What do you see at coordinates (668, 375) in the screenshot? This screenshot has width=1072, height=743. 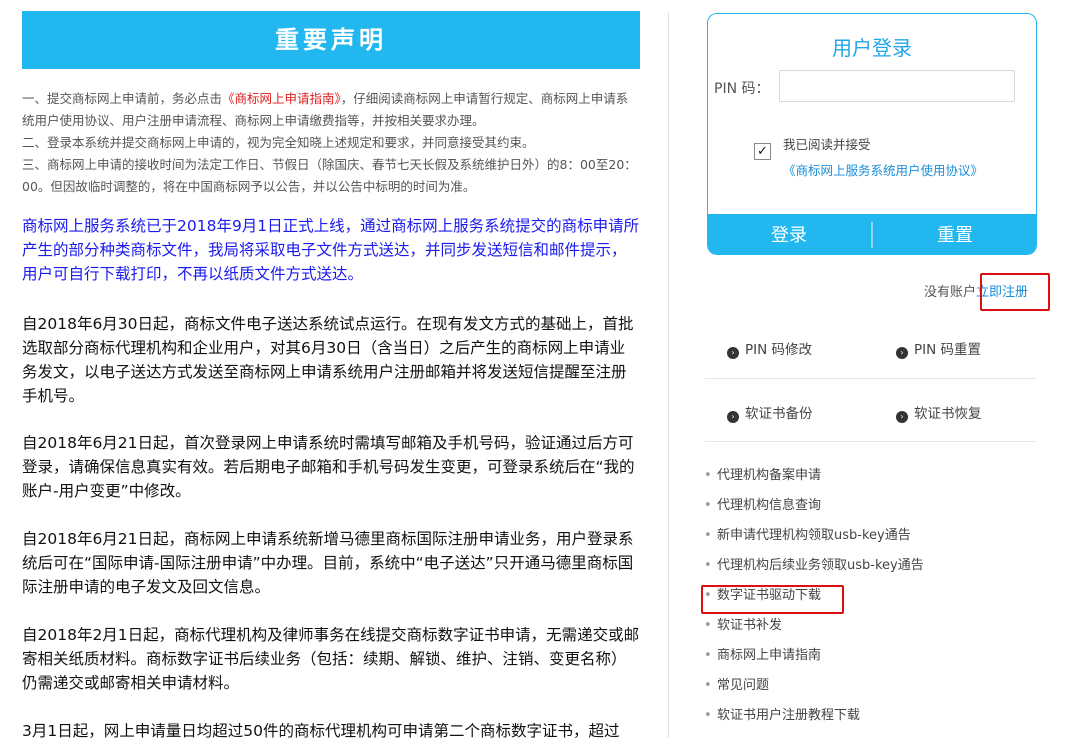 I see `column-divider` at bounding box center [668, 375].